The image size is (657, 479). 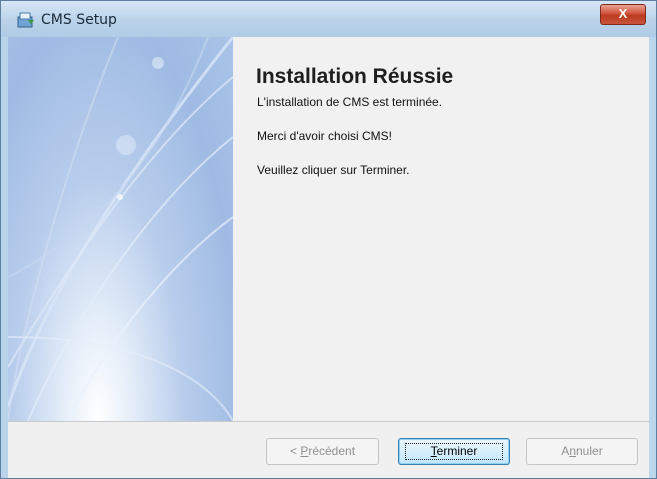 I want to click on close-icon: X, so click(x=623, y=13).